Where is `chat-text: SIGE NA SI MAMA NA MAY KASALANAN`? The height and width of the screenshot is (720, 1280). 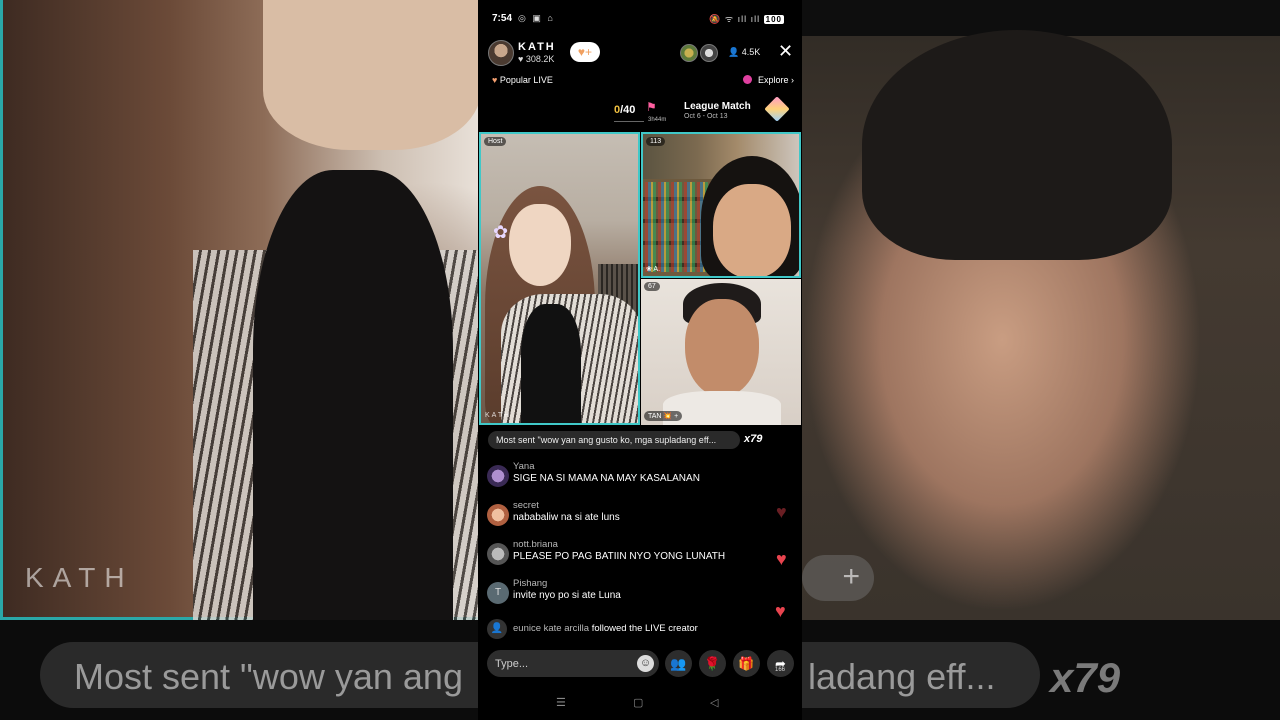
chat-text: SIGE NA SI MAMA NA MAY KASALANAN is located at coordinates (606, 478).